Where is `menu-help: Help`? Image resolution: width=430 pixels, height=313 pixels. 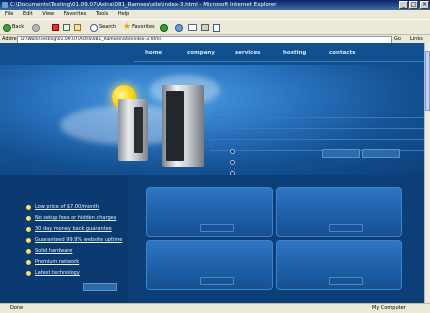 menu-help: Help is located at coordinates (123, 14).